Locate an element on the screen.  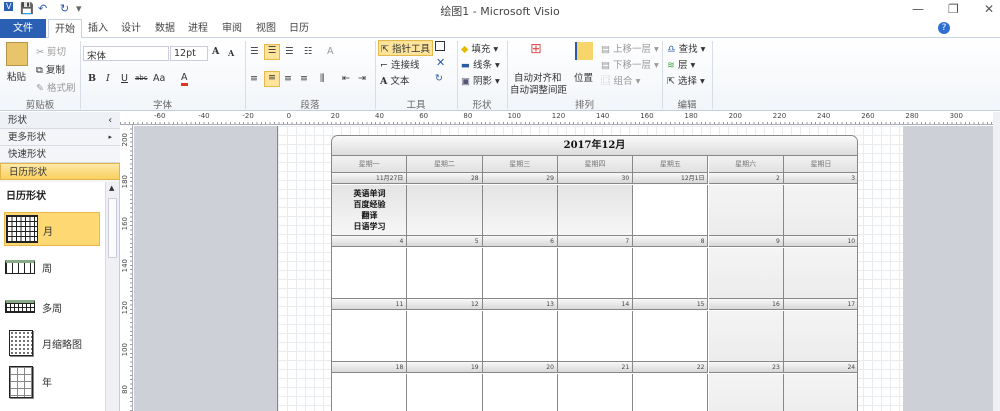
select-button: ⇱ 选择 ▾ is located at coordinates (686, 80).